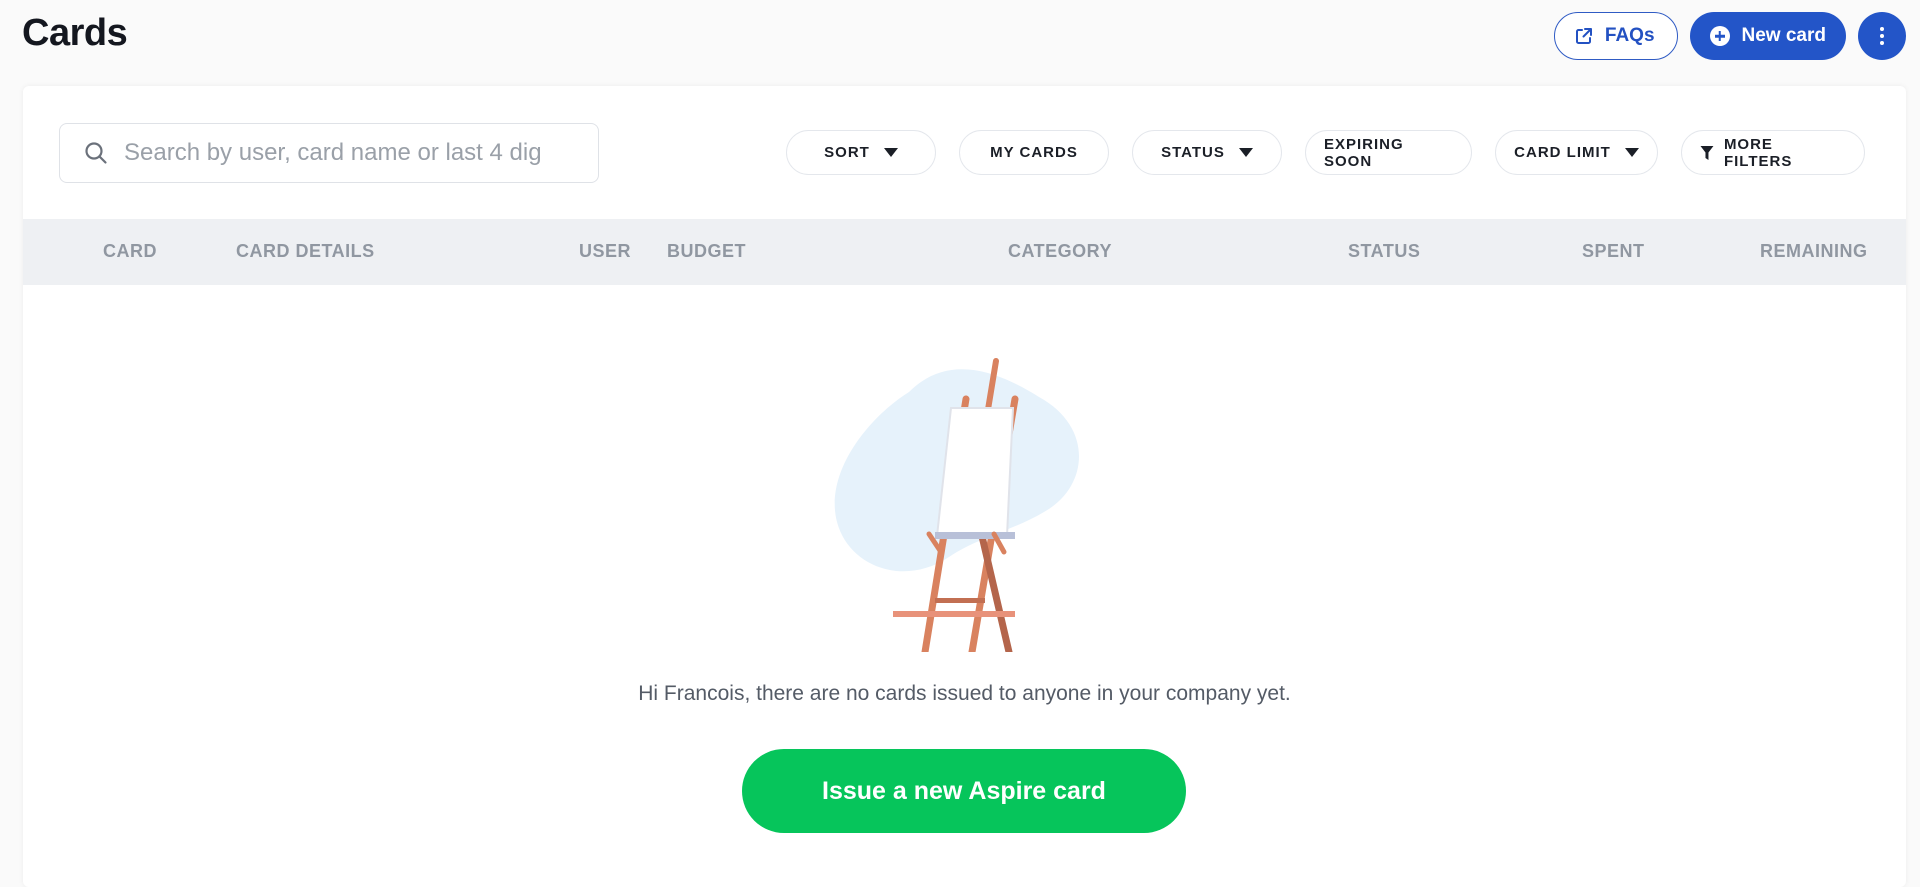  Describe the element at coordinates (305, 251) in the screenshot. I see `column-header-card-details: CARD DETAILS` at that location.